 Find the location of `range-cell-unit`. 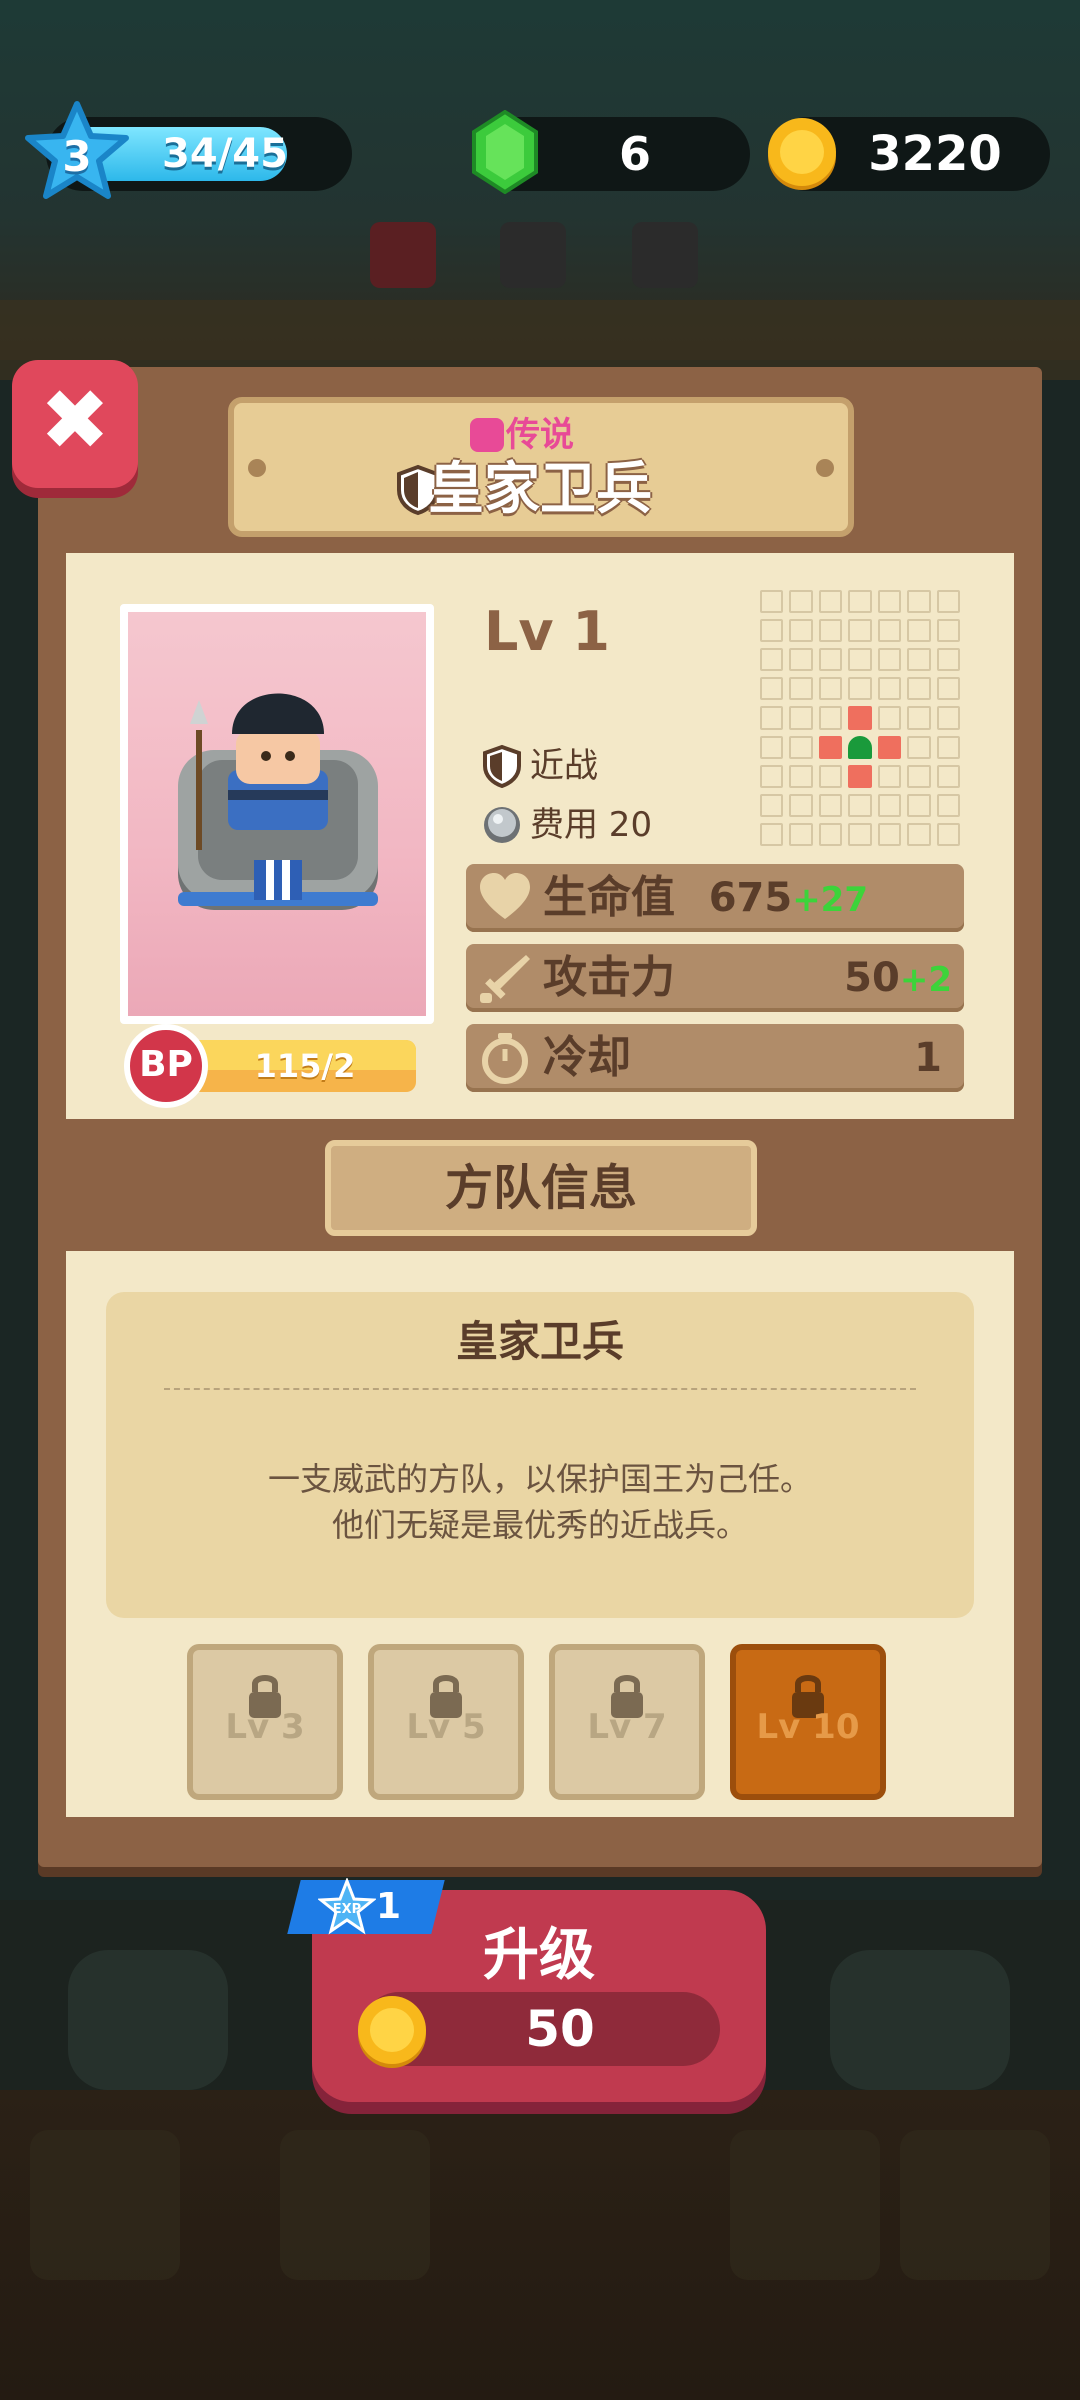

range-cell-unit is located at coordinates (860, 747).